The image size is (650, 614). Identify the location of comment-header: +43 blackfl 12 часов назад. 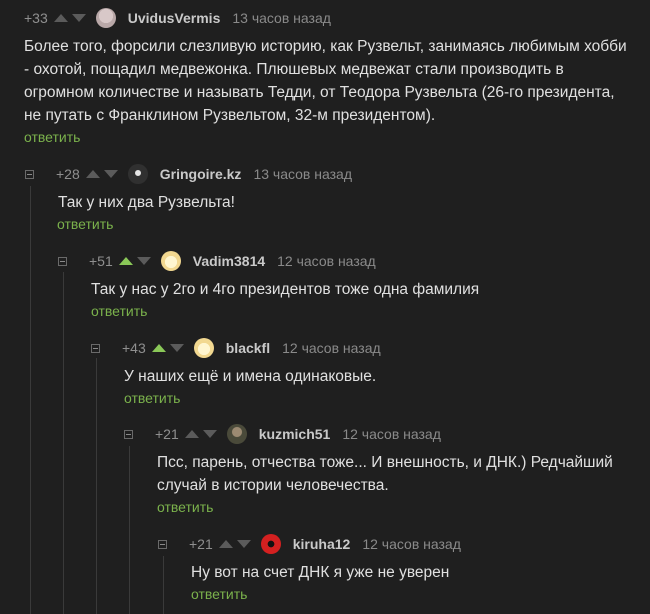
(366, 348).